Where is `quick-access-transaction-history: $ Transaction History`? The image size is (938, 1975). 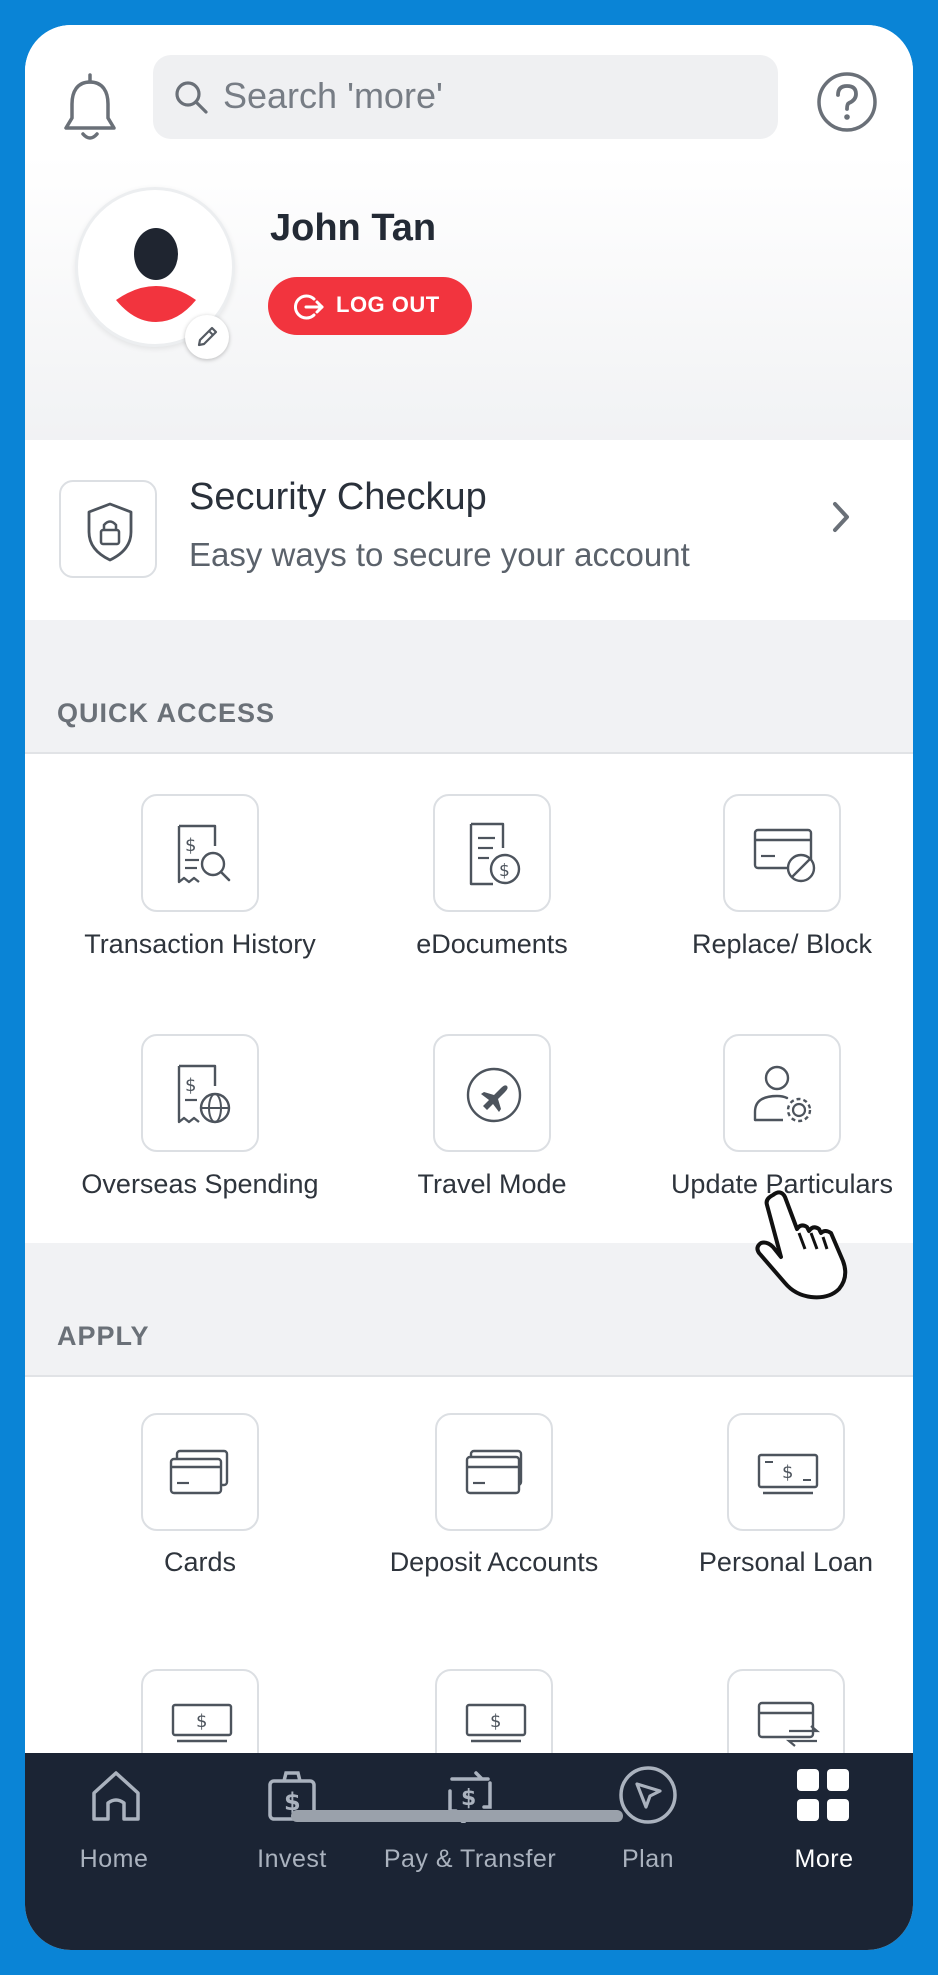 quick-access-transaction-history: $ Transaction History is located at coordinates (200, 874).